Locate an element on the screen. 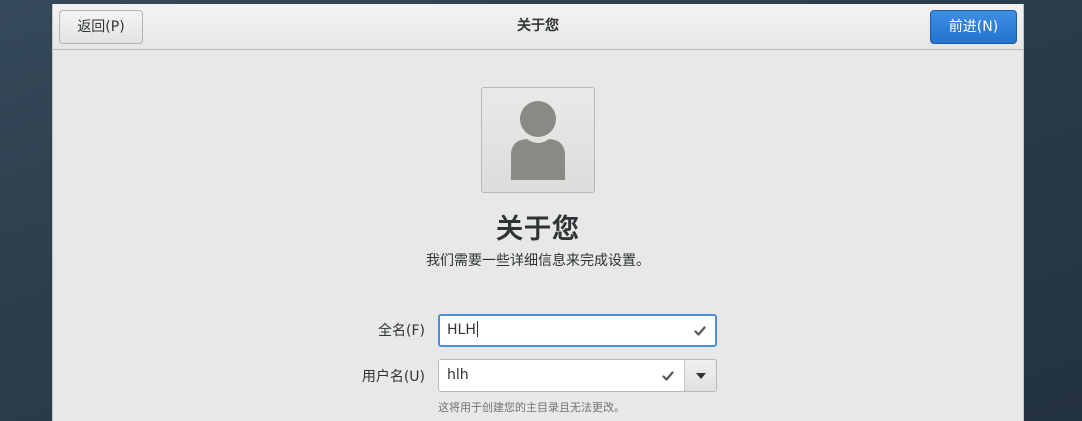  username-label: 用户名(U) is located at coordinates (393, 377).